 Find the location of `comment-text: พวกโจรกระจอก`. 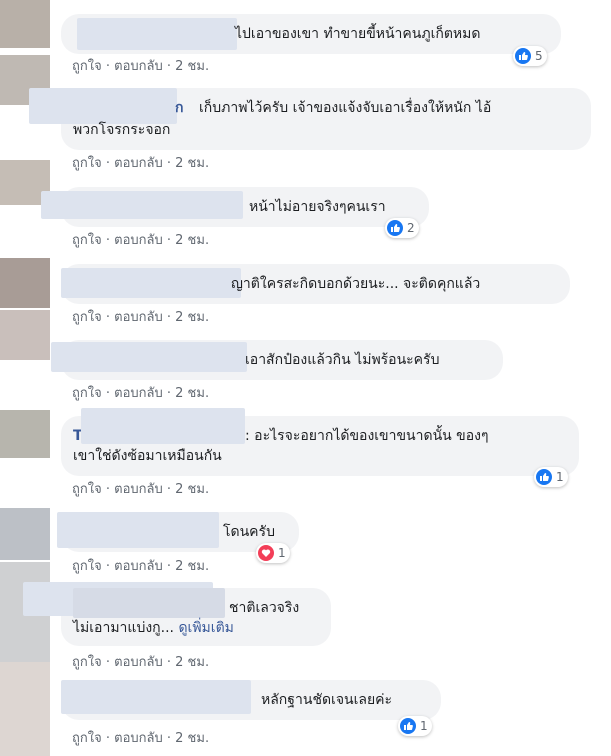

comment-text: พวกโจรกระจอก is located at coordinates (122, 130).